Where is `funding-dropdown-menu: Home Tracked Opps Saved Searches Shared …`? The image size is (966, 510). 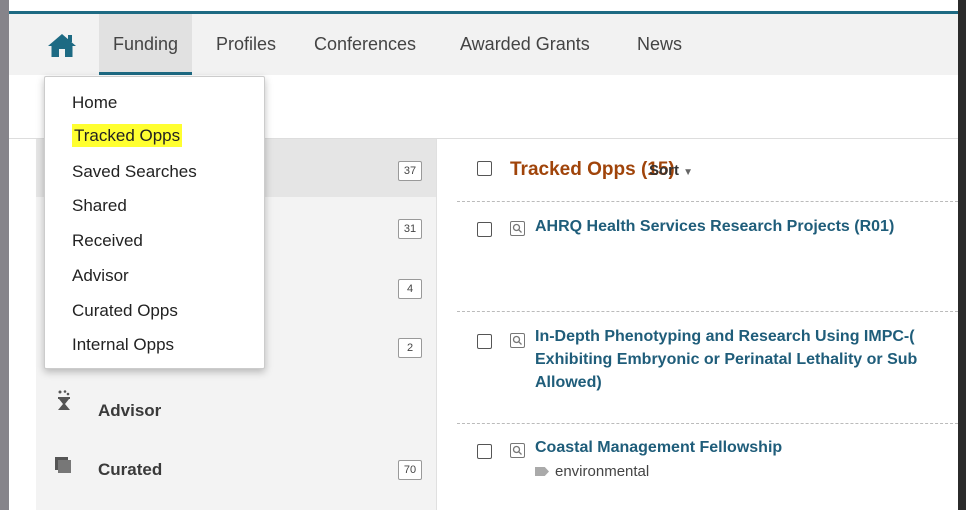 funding-dropdown-menu: Home Tracked Opps Saved Searches Shared … is located at coordinates (154, 222).